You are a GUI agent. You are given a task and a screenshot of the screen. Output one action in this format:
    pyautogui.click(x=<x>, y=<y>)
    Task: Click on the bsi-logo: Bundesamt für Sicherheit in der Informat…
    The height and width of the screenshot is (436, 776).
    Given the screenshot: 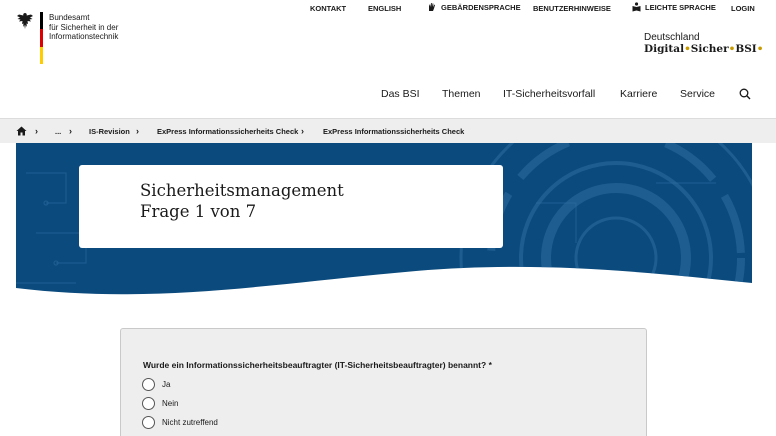 What is the action you would take?
    pyautogui.click(x=67, y=38)
    